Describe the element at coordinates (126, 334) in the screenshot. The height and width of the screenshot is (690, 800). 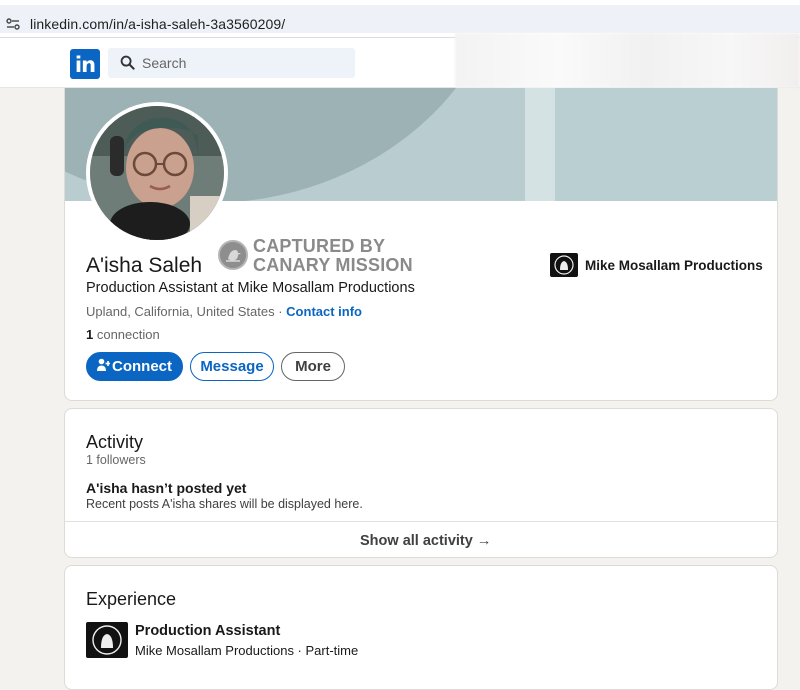
I see `connection-label: connection` at that location.